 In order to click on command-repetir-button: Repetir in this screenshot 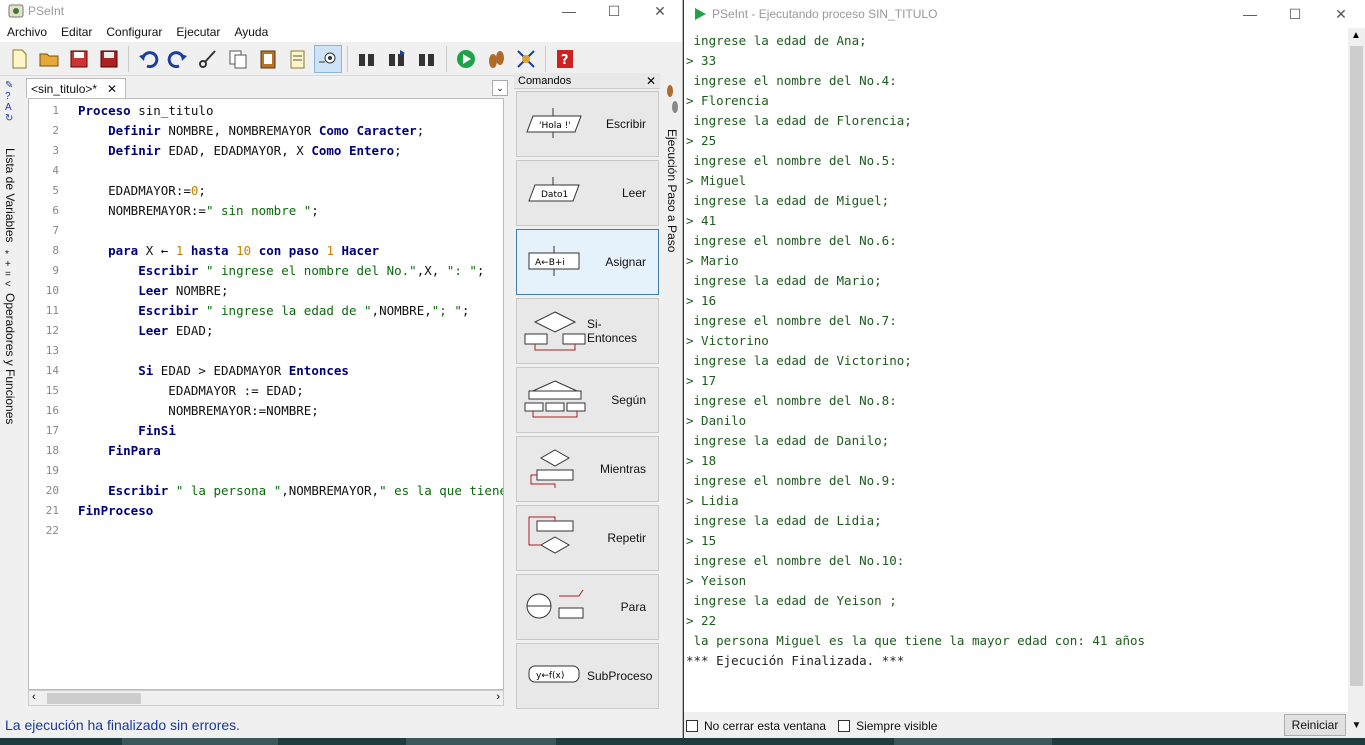, I will do `click(587, 538)`.